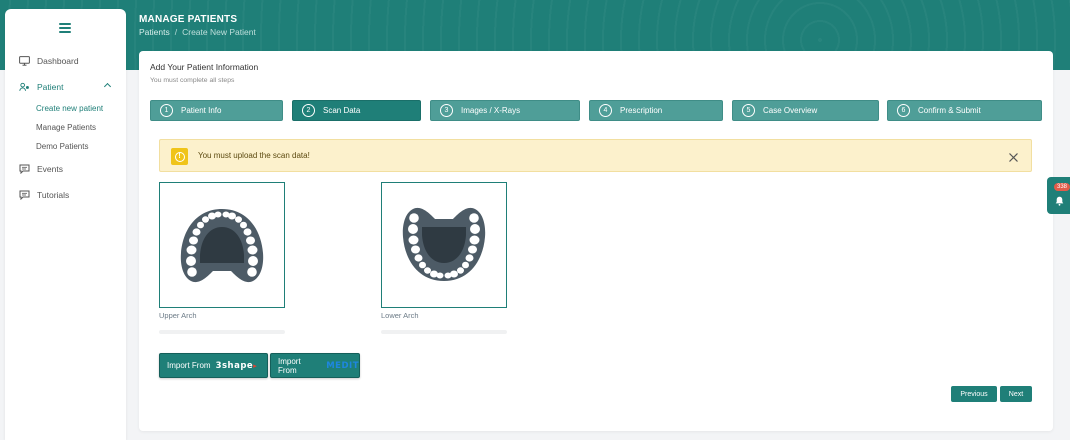  What do you see at coordinates (50, 169) in the screenshot?
I see `sidebar-item-label: Events` at bounding box center [50, 169].